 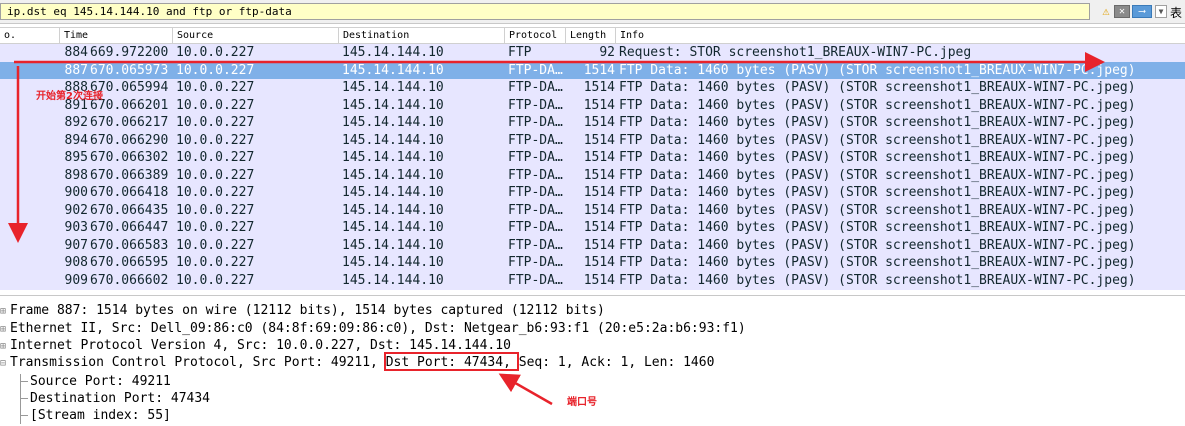 What do you see at coordinates (582, 402) in the screenshot?
I see `annotation-port-label: 端口号` at bounding box center [582, 402].